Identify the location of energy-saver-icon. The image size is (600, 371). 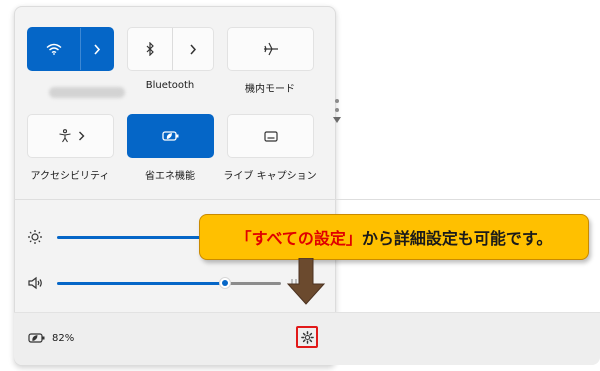
(169, 136).